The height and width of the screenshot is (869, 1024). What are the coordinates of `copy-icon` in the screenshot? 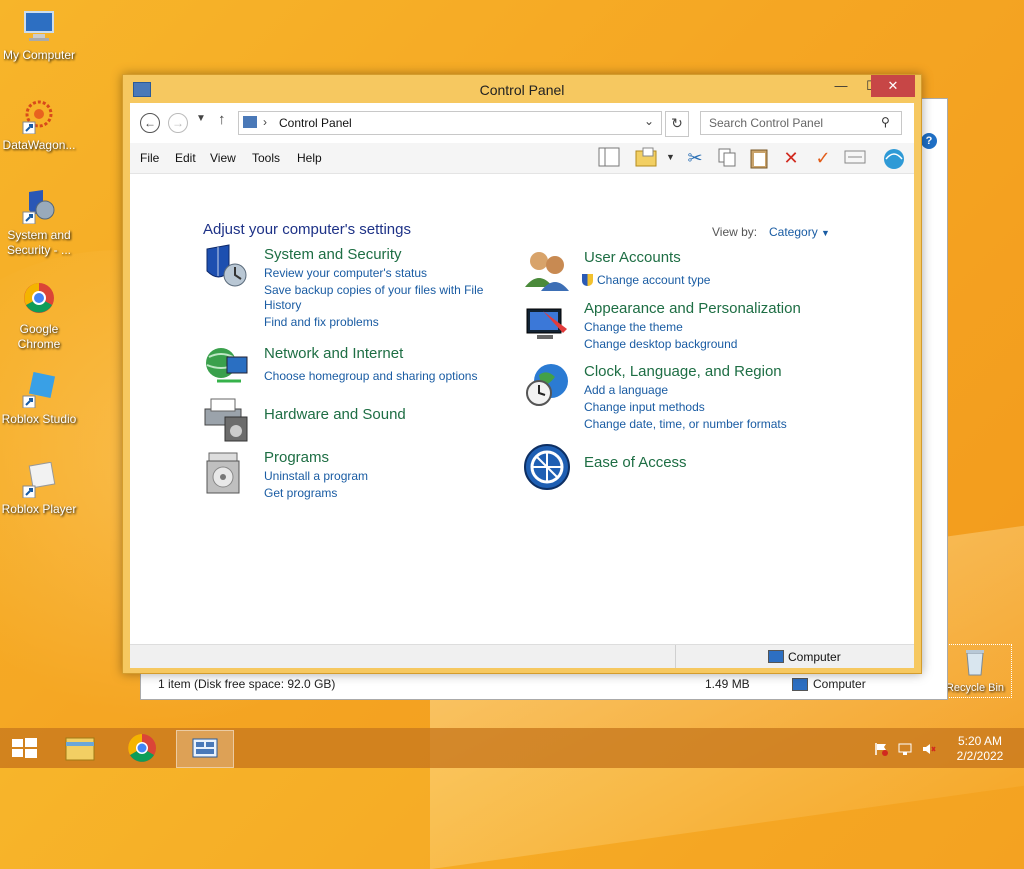 It's located at (727, 158).